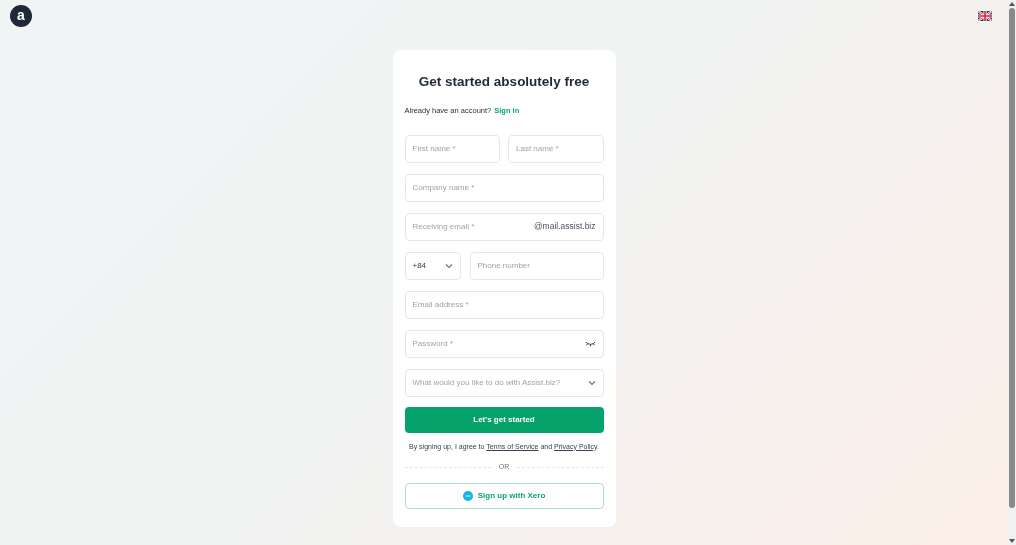 The image size is (1016, 545). What do you see at coordinates (1012, 541) in the screenshot?
I see `scroll-down-icon` at bounding box center [1012, 541].